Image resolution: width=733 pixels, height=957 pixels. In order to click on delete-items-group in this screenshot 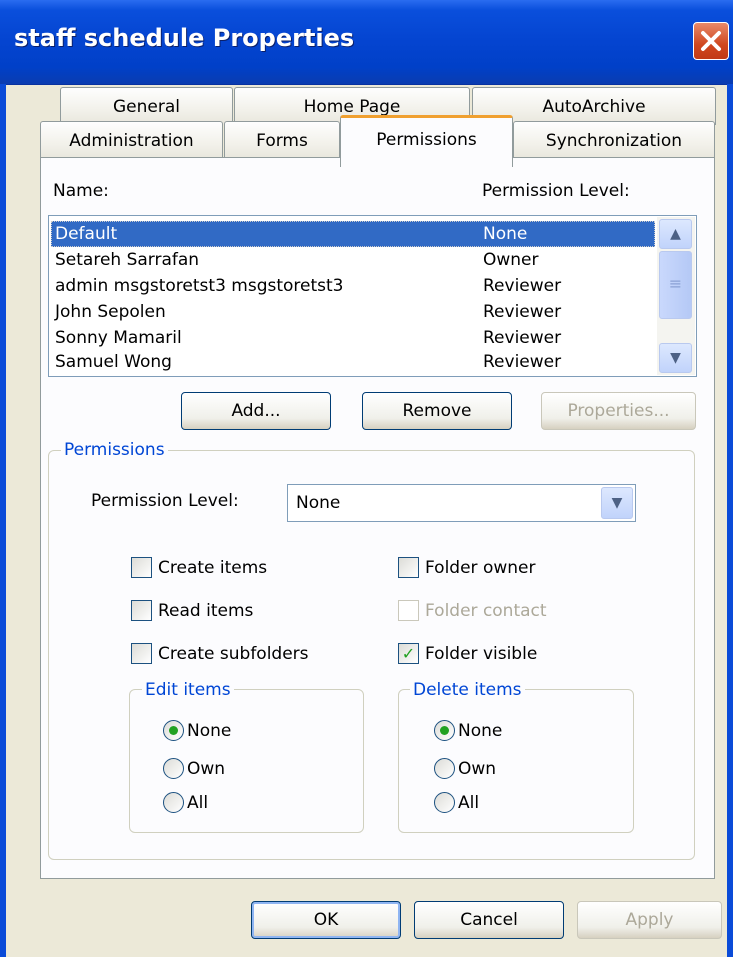, I will do `click(516, 761)`.